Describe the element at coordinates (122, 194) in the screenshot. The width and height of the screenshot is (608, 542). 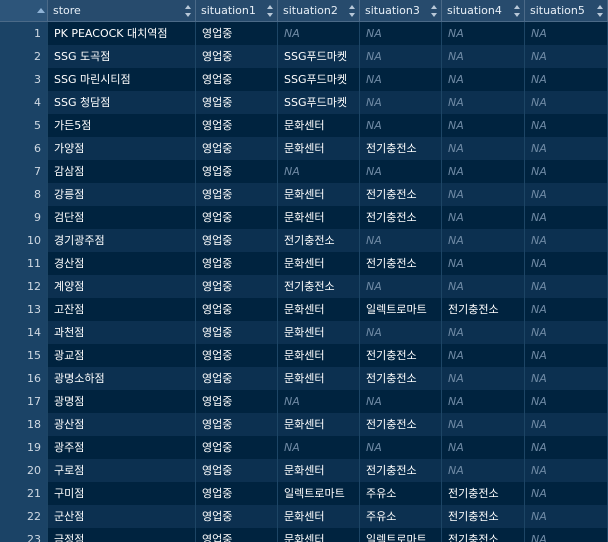
I see `table-cell-store: 강릉점` at that location.